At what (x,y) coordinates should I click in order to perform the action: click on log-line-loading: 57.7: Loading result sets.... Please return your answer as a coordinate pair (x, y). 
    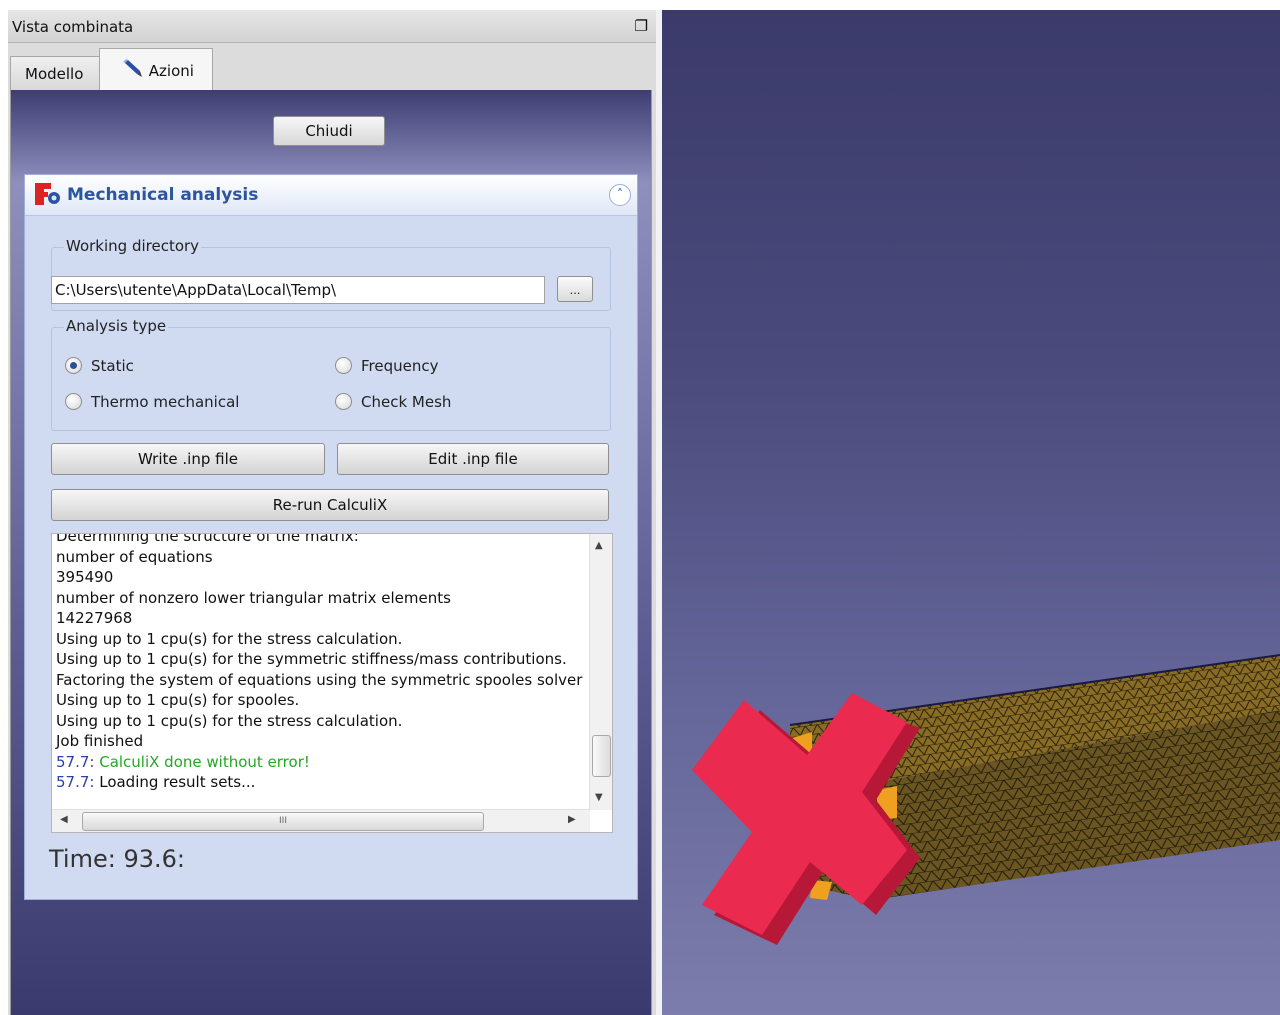
    Looking at the image, I should click on (321, 782).